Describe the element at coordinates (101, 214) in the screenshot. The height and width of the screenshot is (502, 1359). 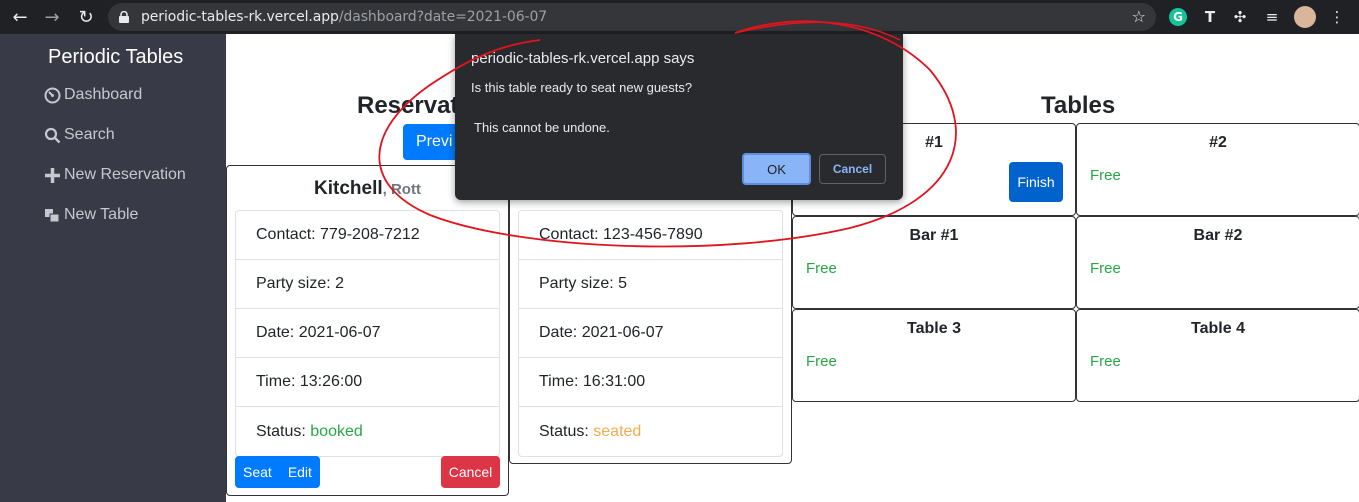
I see `sidebar-item-label: New Table` at that location.